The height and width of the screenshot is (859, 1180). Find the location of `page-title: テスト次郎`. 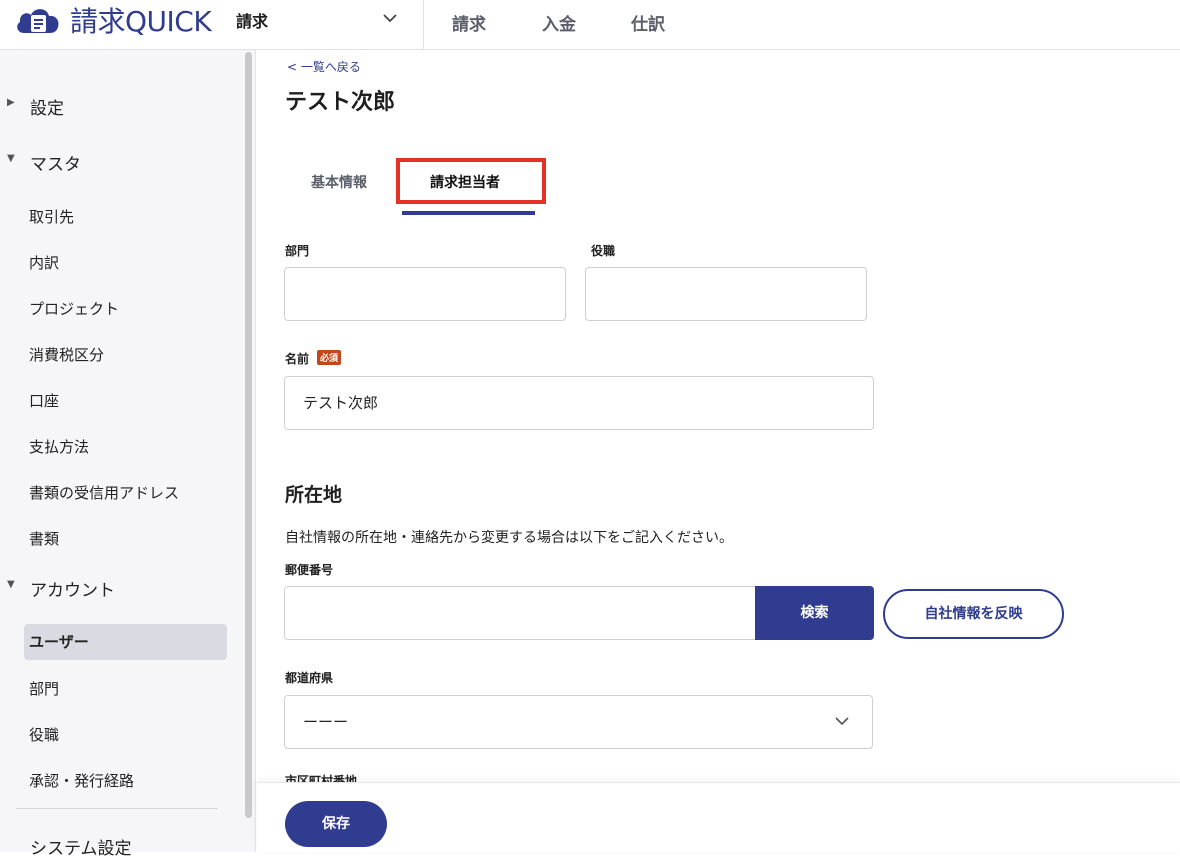

page-title: テスト次郎 is located at coordinates (340, 102).